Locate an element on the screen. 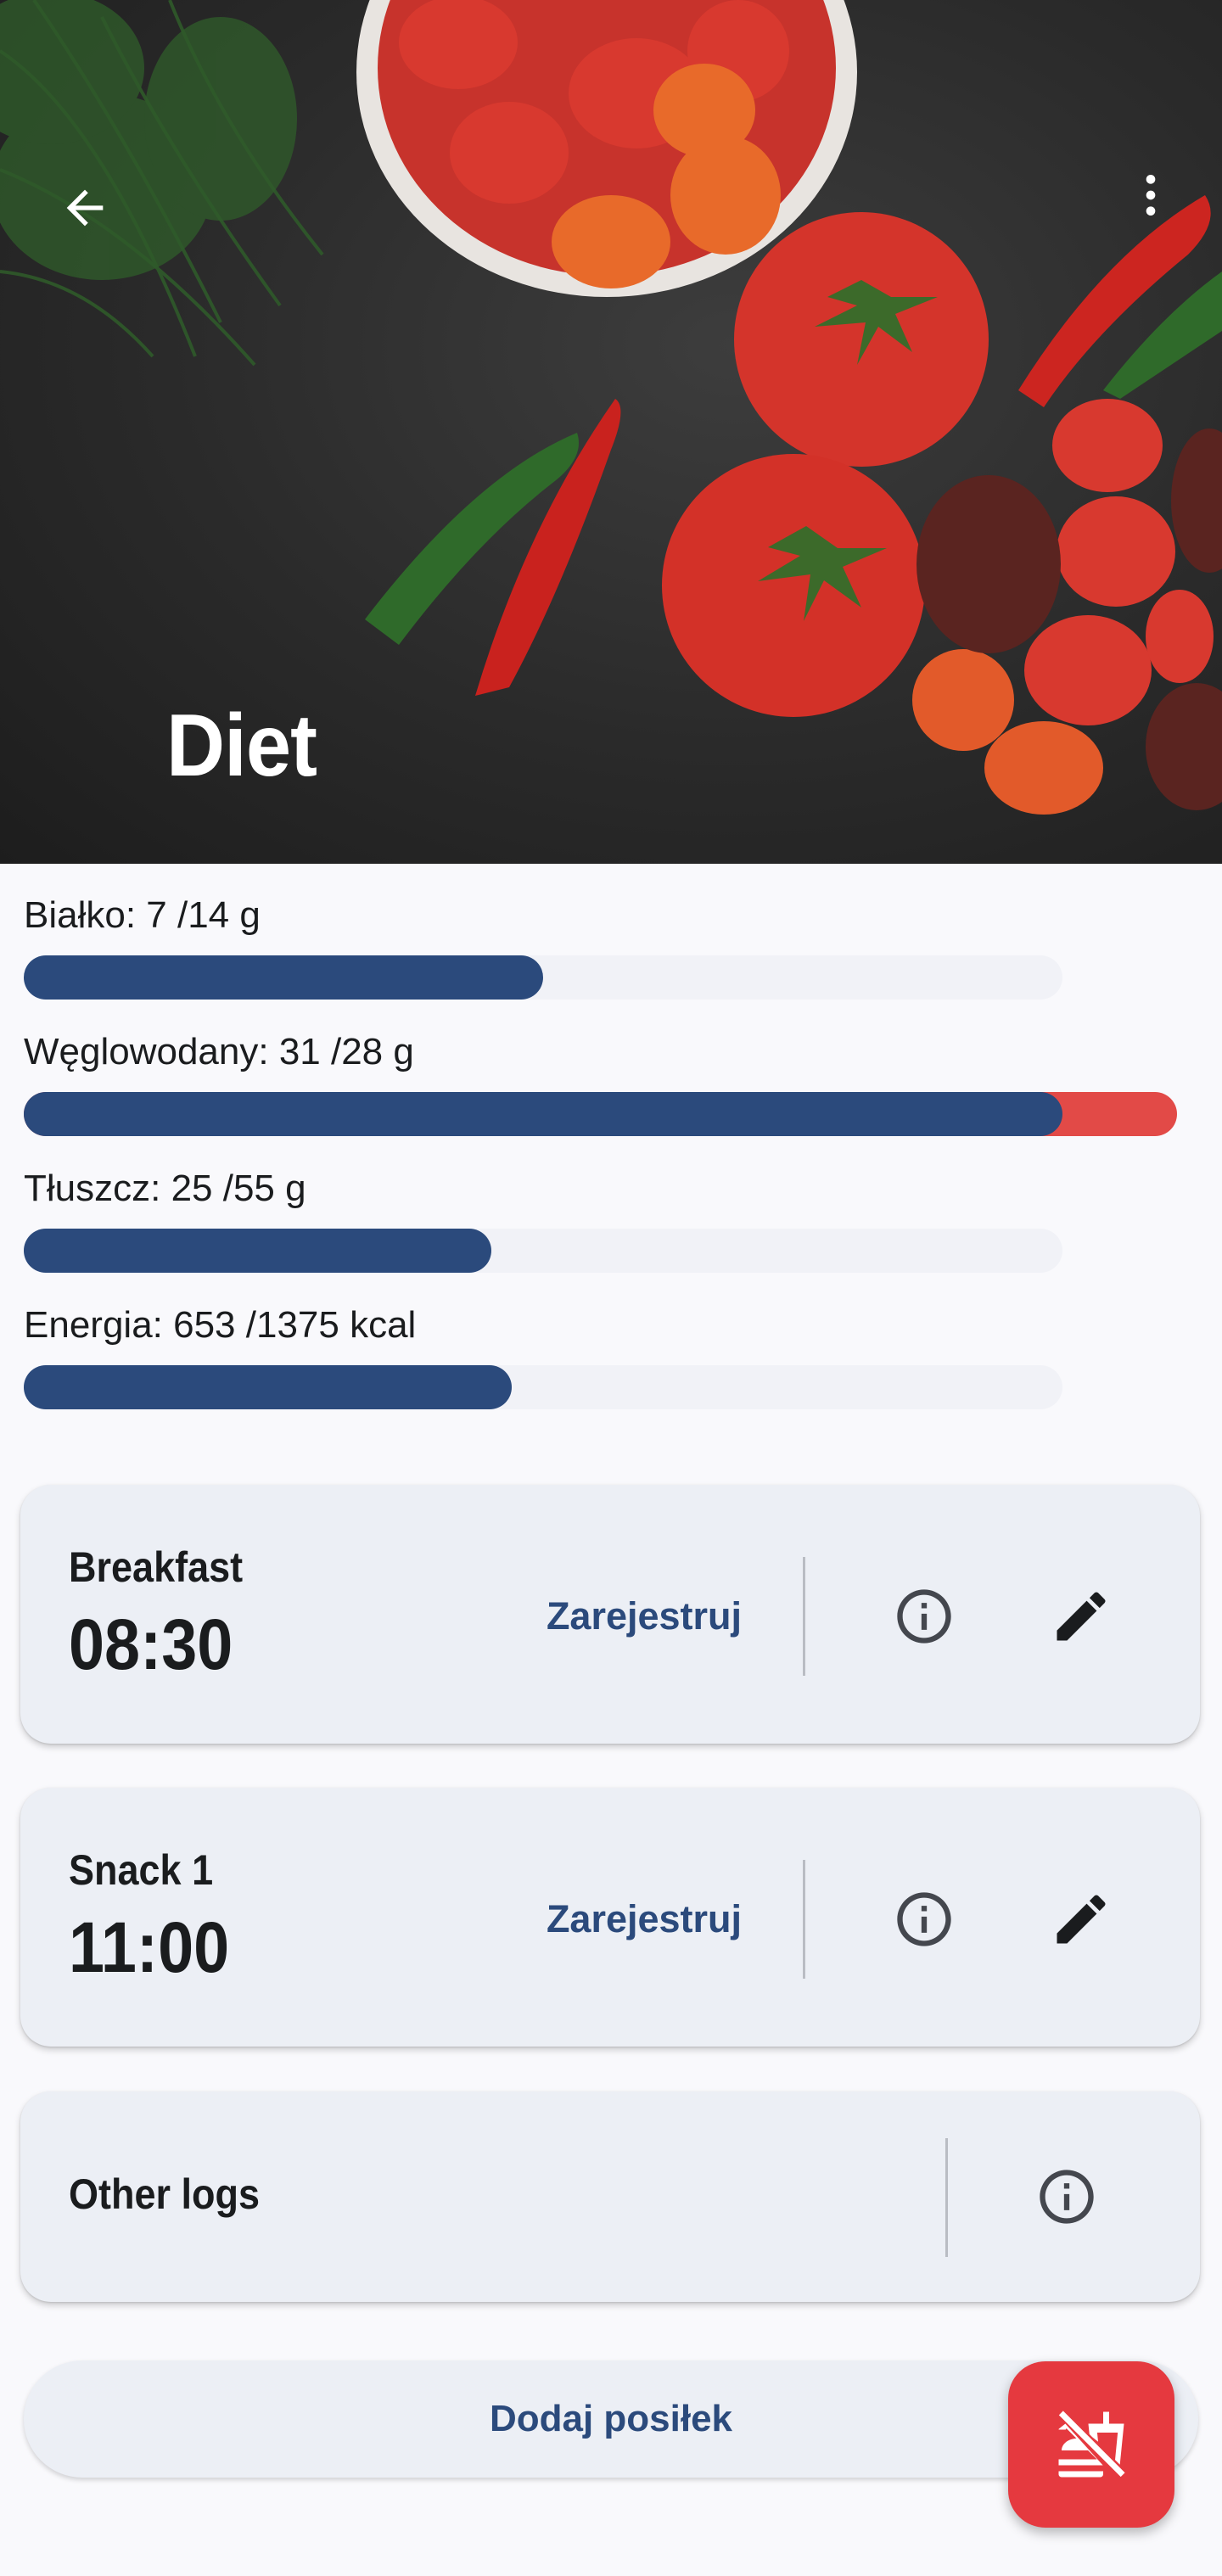  meal-card-breakfast: Breakfast 08:30 Zarejestruj is located at coordinates (610, 1615).